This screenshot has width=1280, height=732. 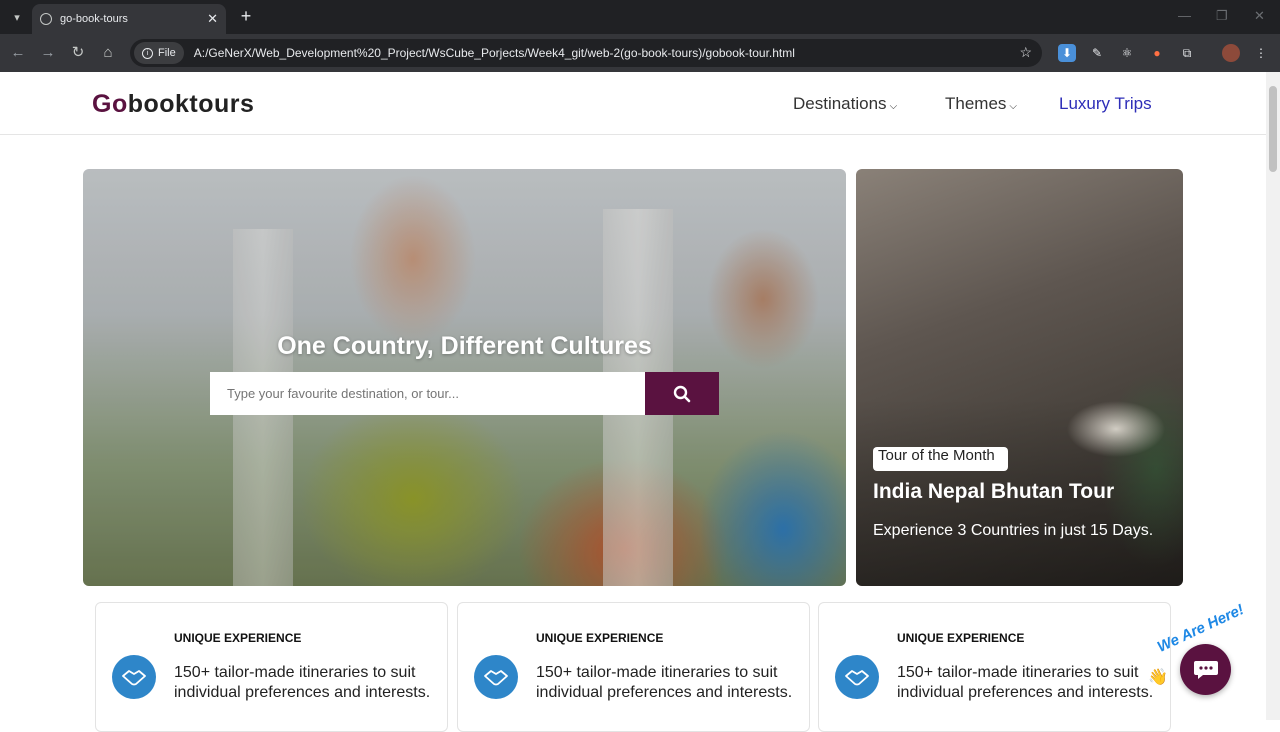 What do you see at coordinates (1273, 129) in the screenshot?
I see `scrollbar-thumb` at bounding box center [1273, 129].